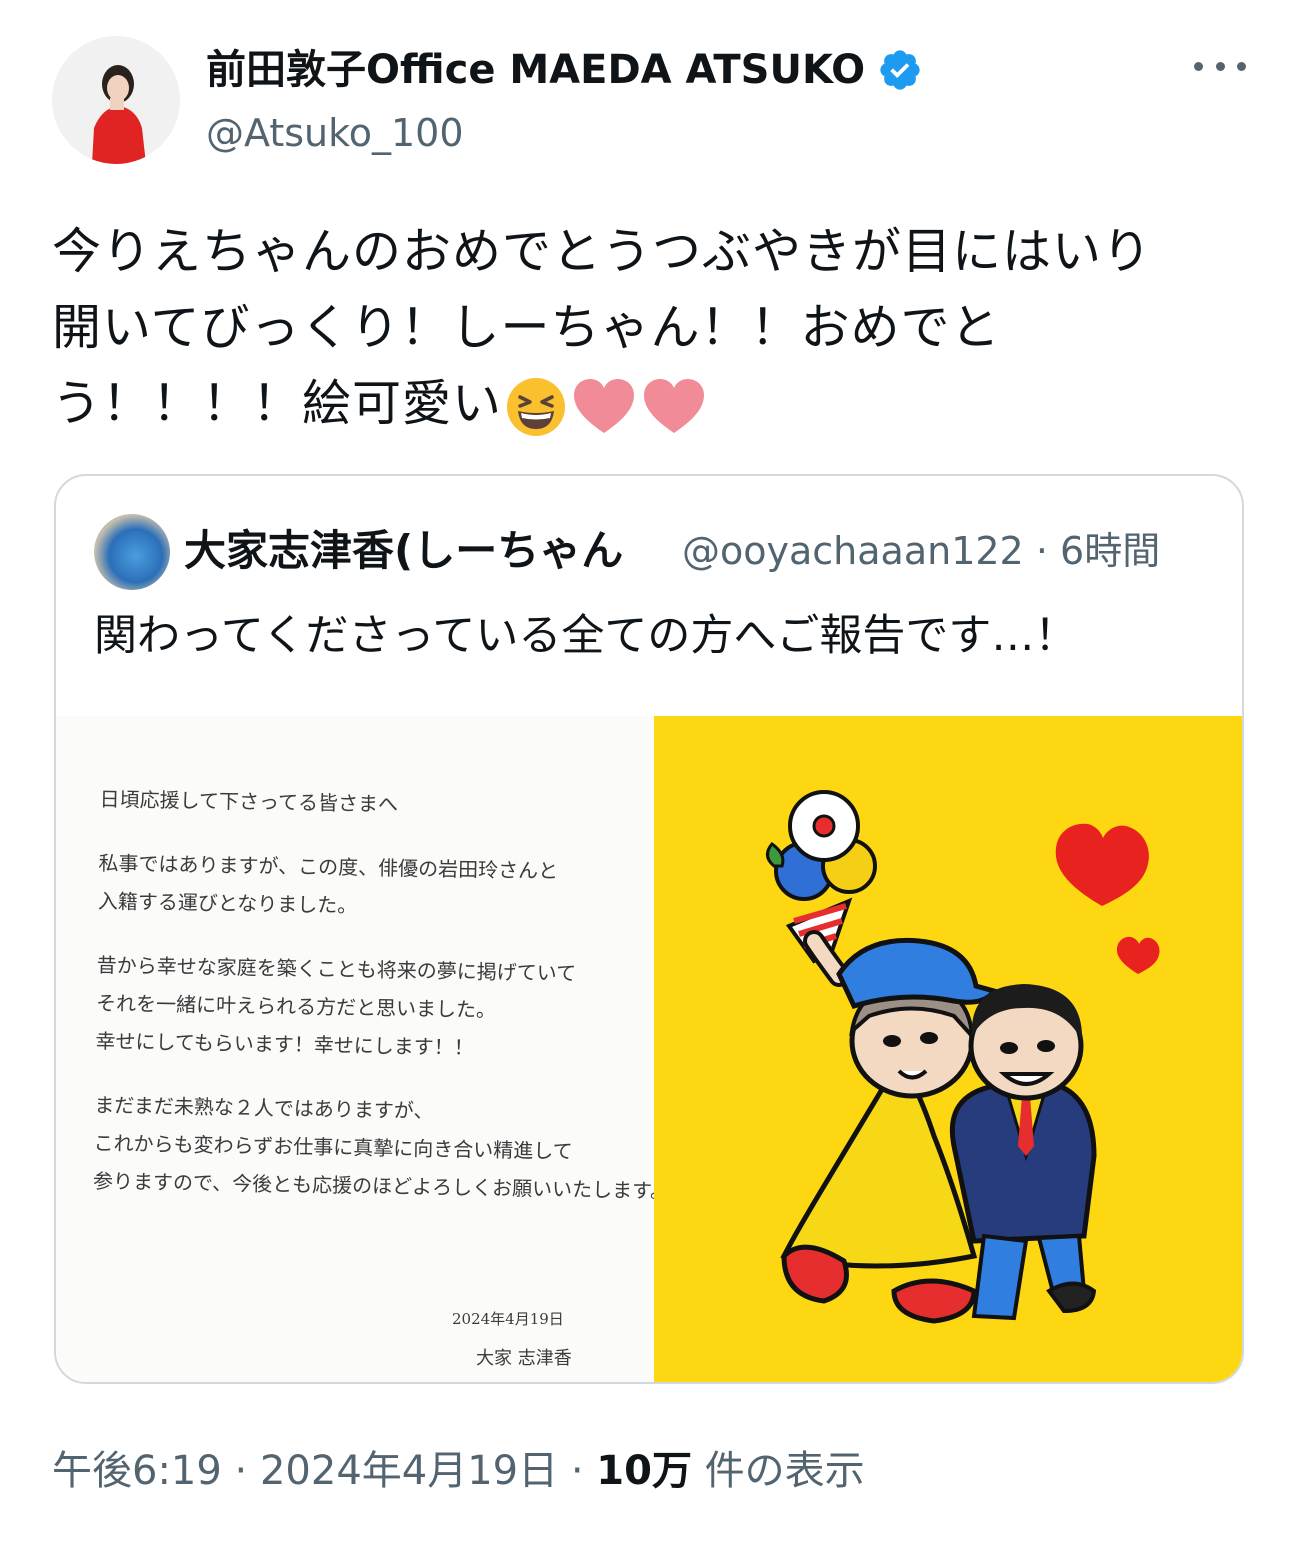  What do you see at coordinates (409, 1471) in the screenshot?
I see `post-date: 2024年4月19日` at bounding box center [409, 1471].